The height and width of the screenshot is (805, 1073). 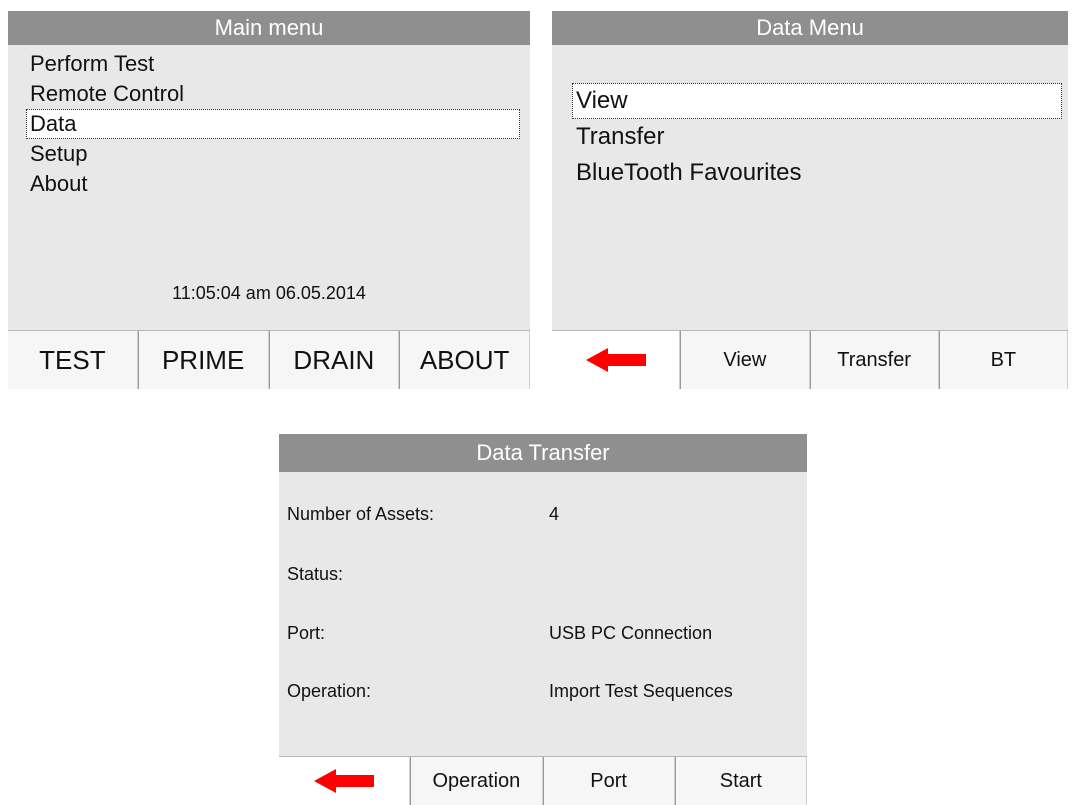 I want to click on port-label: Port:, so click(x=306, y=633).